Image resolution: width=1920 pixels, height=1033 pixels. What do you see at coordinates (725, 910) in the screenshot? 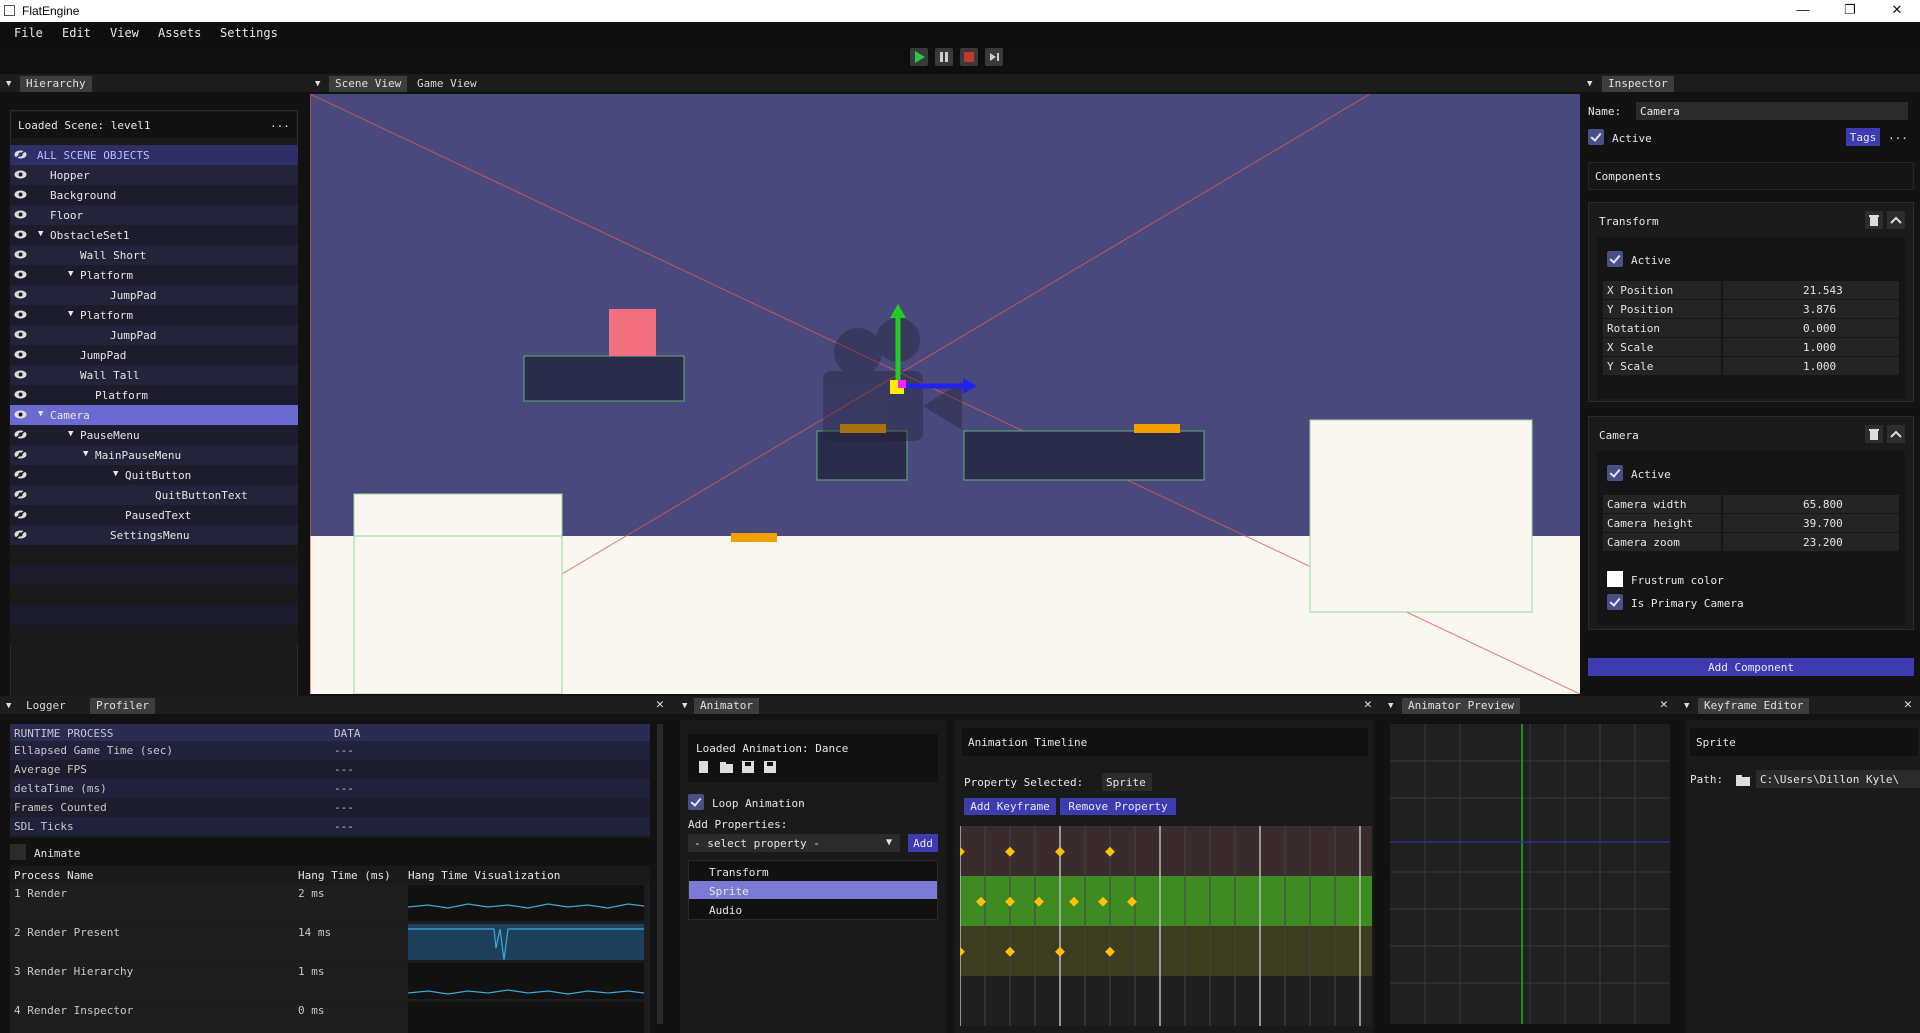
I see `property-item-audio: Audio` at bounding box center [725, 910].